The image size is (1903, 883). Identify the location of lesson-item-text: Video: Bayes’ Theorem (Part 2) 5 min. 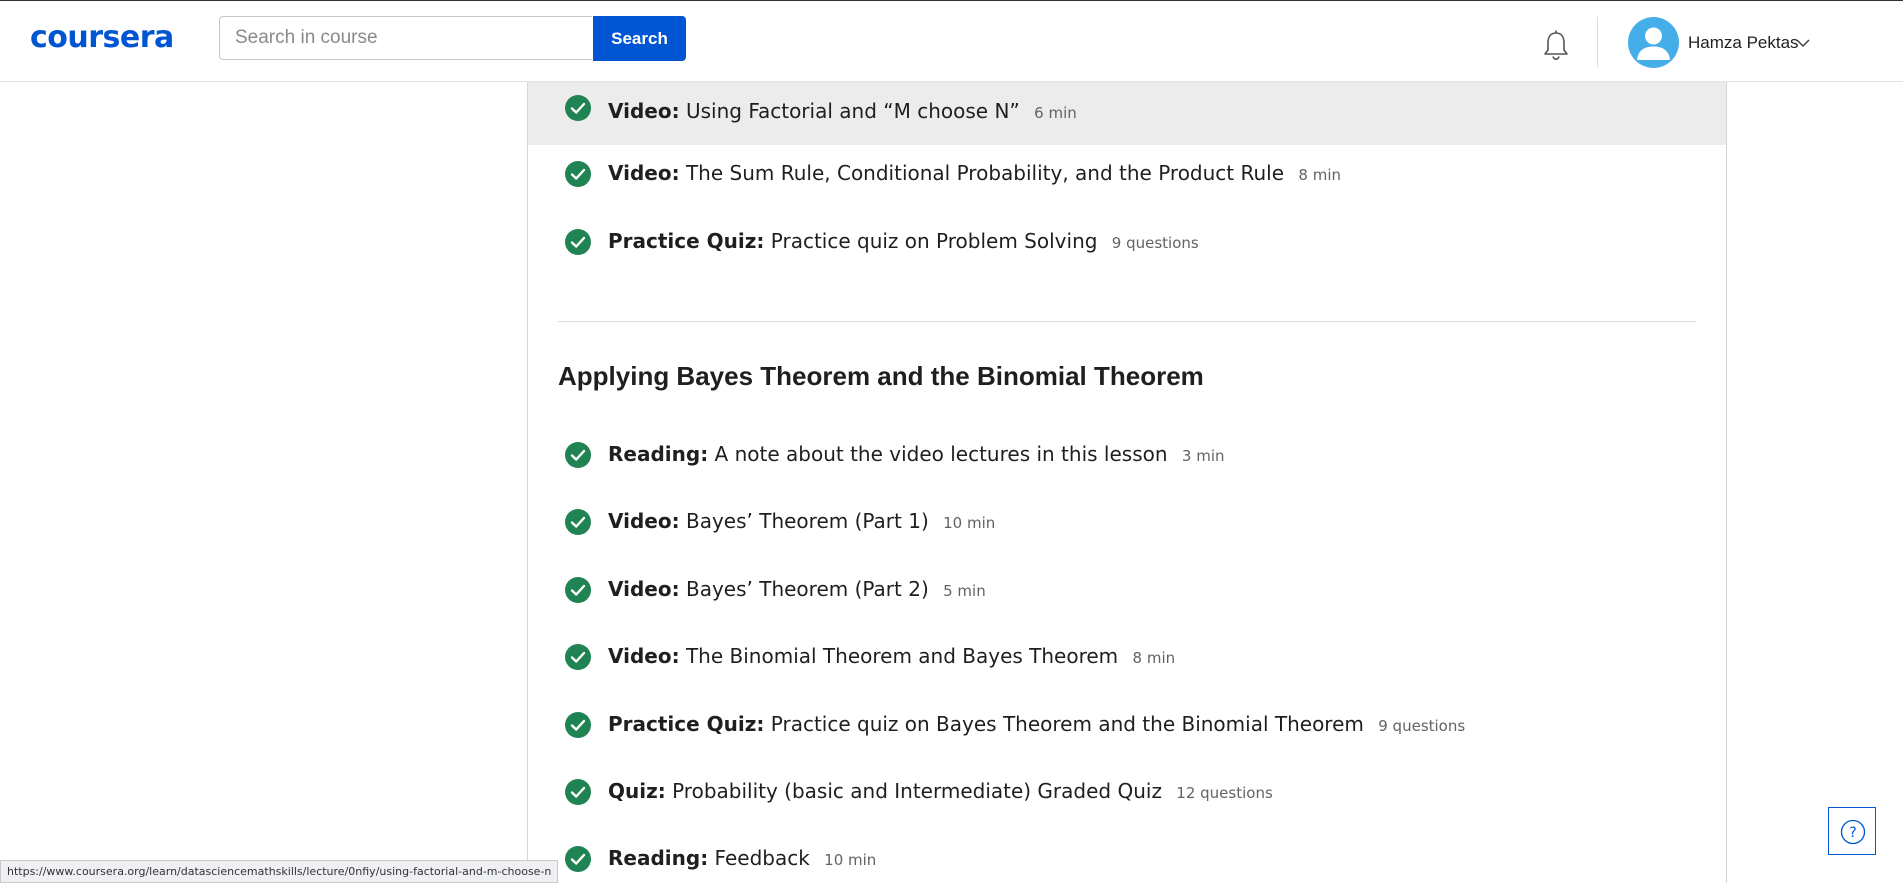
(797, 589).